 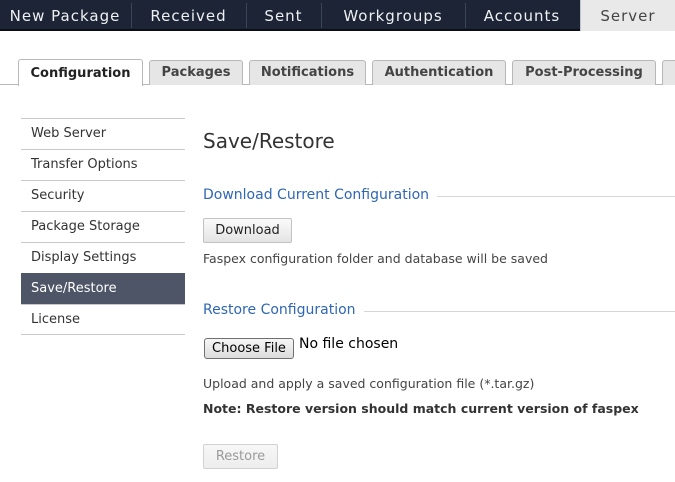 I want to click on tab-packages: Packages, so click(x=196, y=72).